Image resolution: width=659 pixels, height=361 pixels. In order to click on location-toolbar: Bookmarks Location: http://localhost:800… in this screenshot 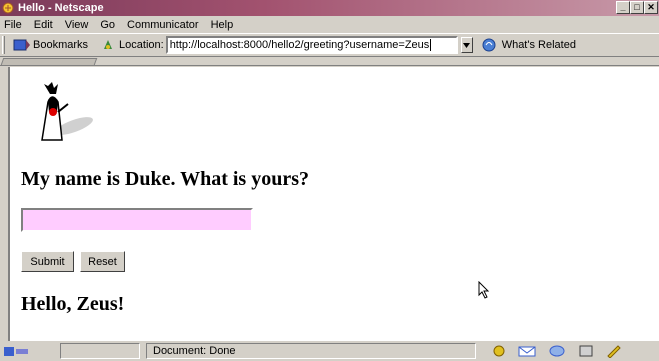, I will do `click(329, 45)`.